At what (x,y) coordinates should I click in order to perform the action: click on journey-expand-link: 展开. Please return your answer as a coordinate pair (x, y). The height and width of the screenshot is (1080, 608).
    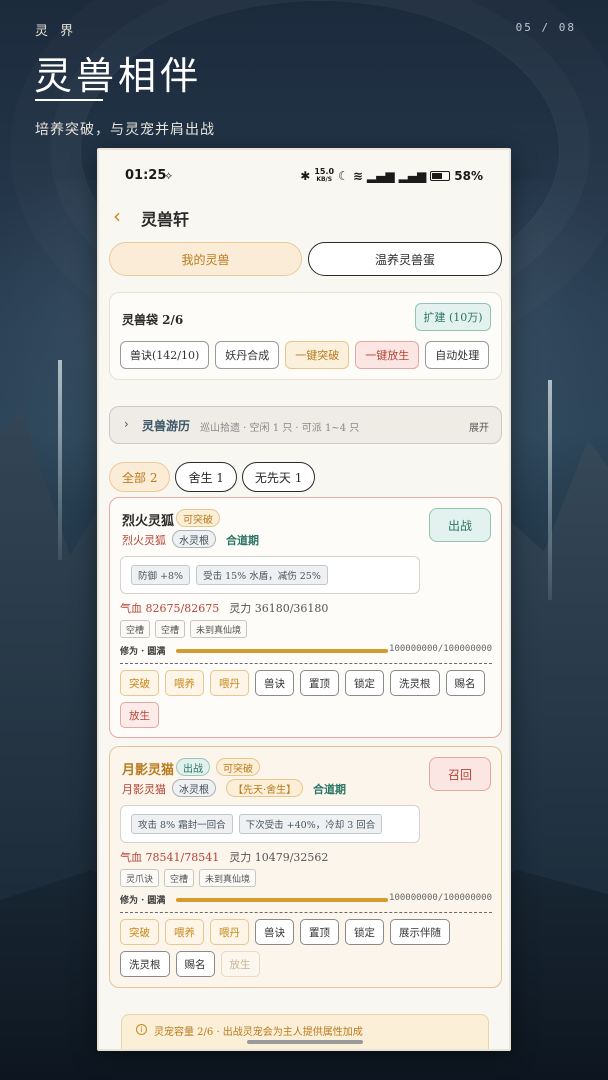
    Looking at the image, I should click on (479, 426).